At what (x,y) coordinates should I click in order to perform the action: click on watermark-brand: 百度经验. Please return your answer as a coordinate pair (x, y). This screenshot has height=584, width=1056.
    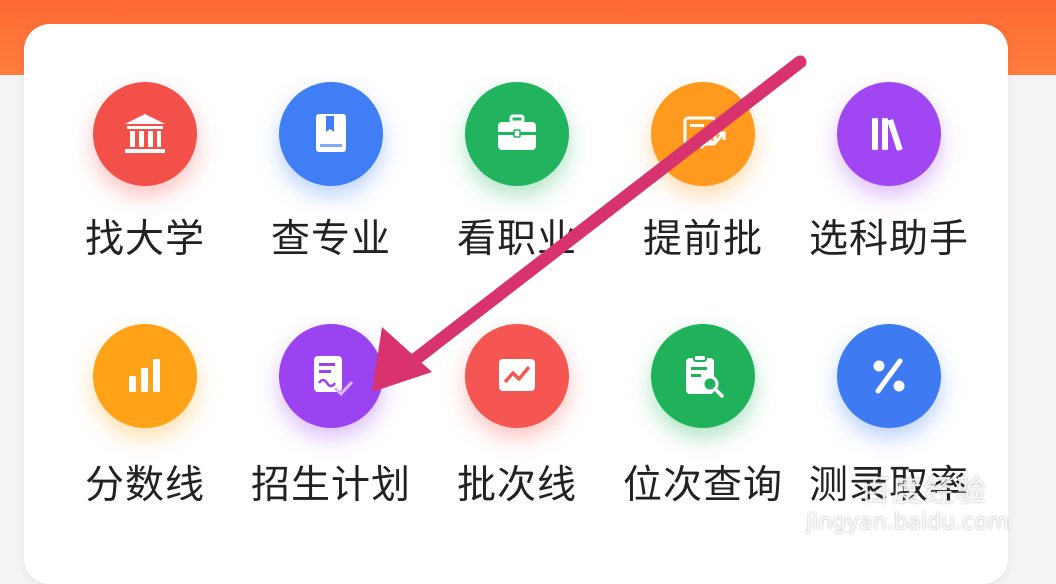
    Looking at the image, I should click on (924, 491).